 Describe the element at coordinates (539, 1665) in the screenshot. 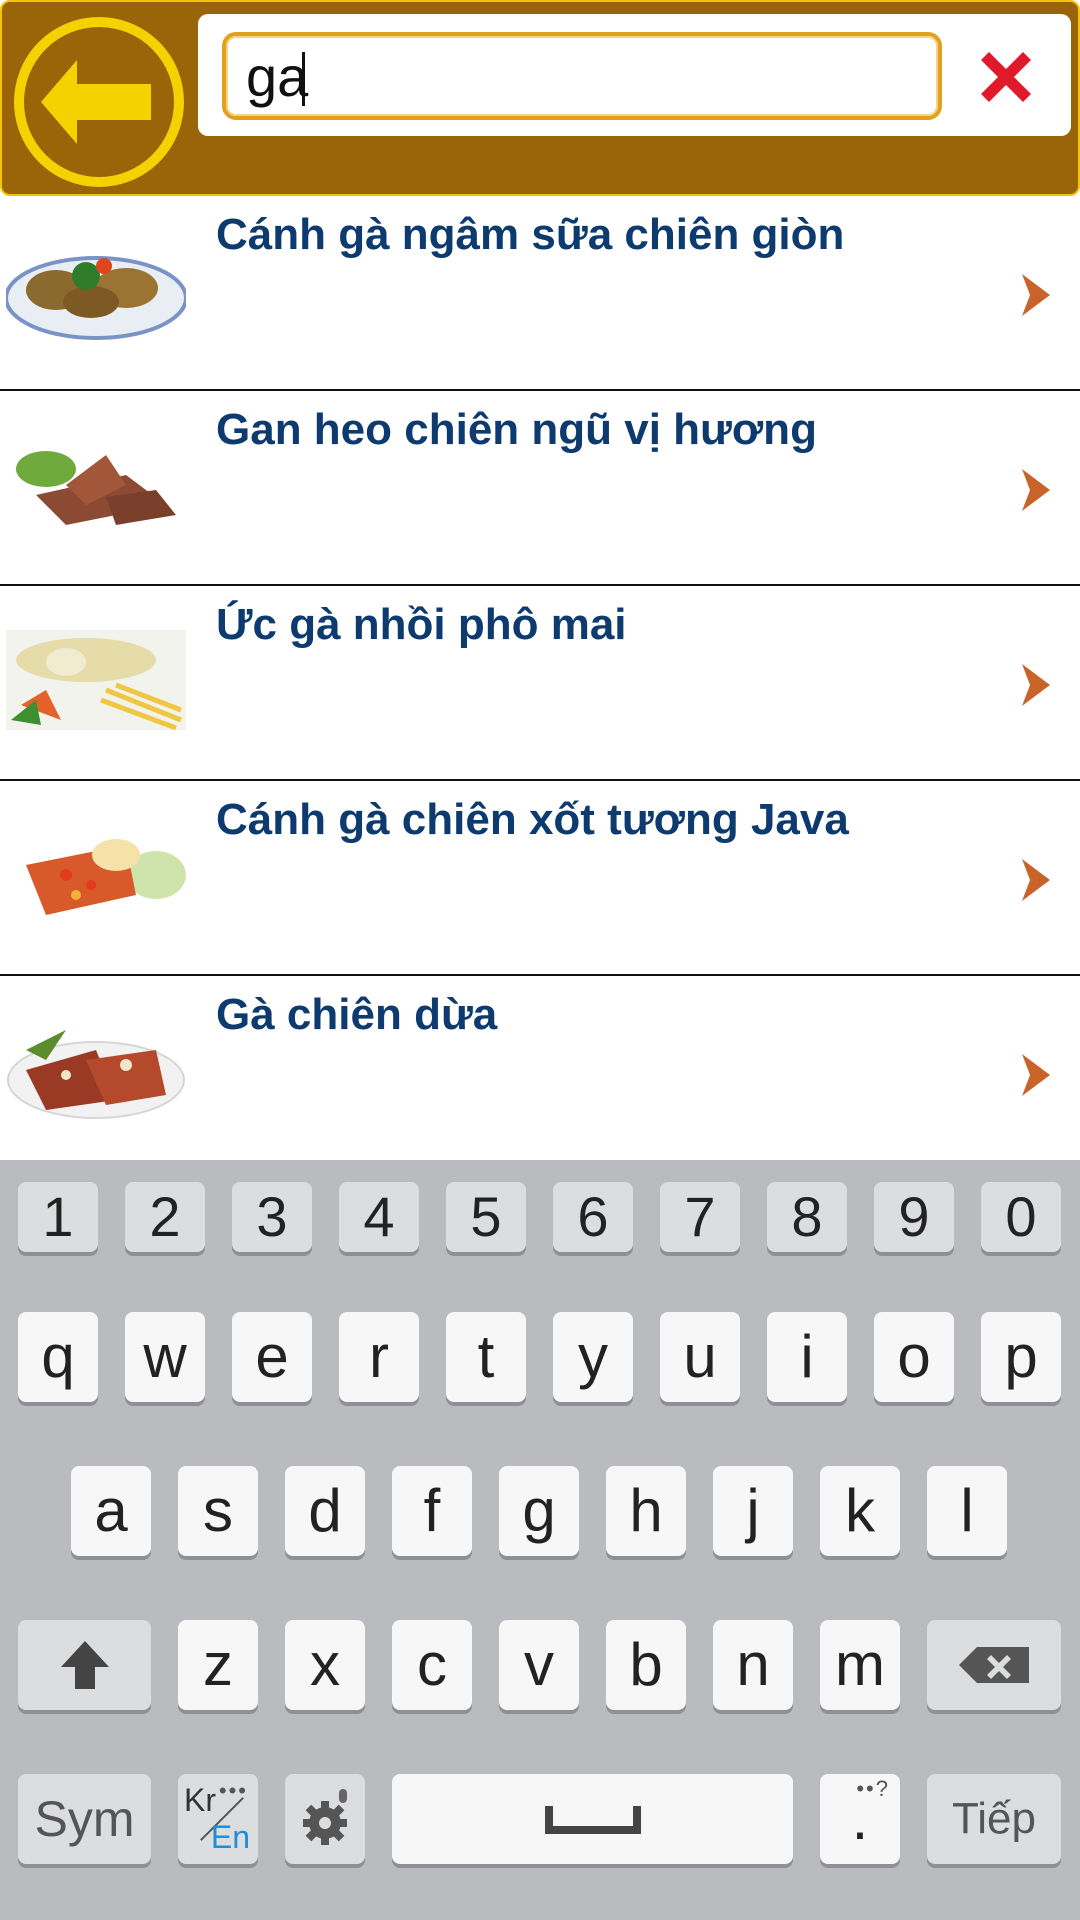

I see `key-v: v` at that location.